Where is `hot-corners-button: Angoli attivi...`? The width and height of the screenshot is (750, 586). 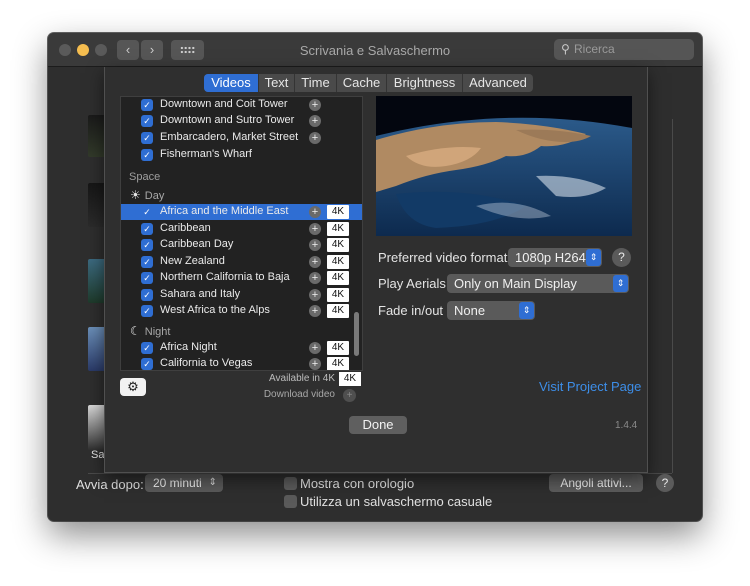 hot-corners-button: Angoli attivi... is located at coordinates (596, 483).